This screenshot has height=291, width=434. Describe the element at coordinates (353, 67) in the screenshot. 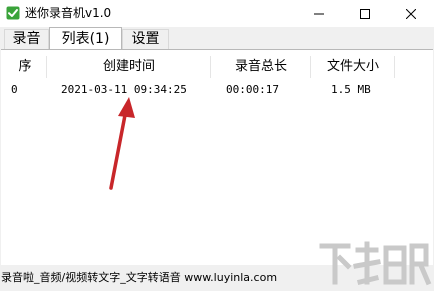

I see `column-header-file-size: 文件大小` at that location.